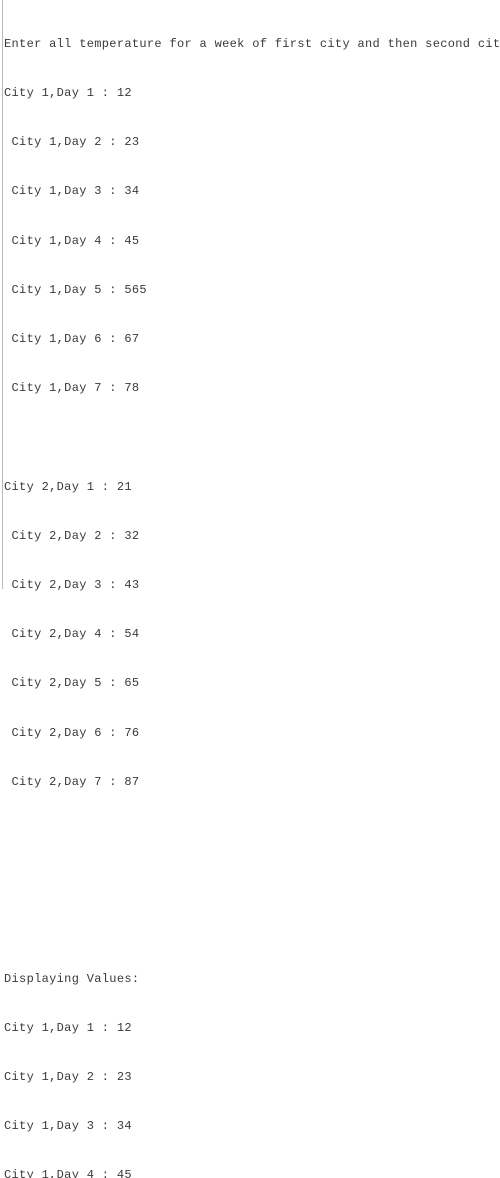 The image size is (500, 1178). Describe the element at coordinates (68, 486) in the screenshot. I see `console-line: City 2,Day 1 : 21` at that location.